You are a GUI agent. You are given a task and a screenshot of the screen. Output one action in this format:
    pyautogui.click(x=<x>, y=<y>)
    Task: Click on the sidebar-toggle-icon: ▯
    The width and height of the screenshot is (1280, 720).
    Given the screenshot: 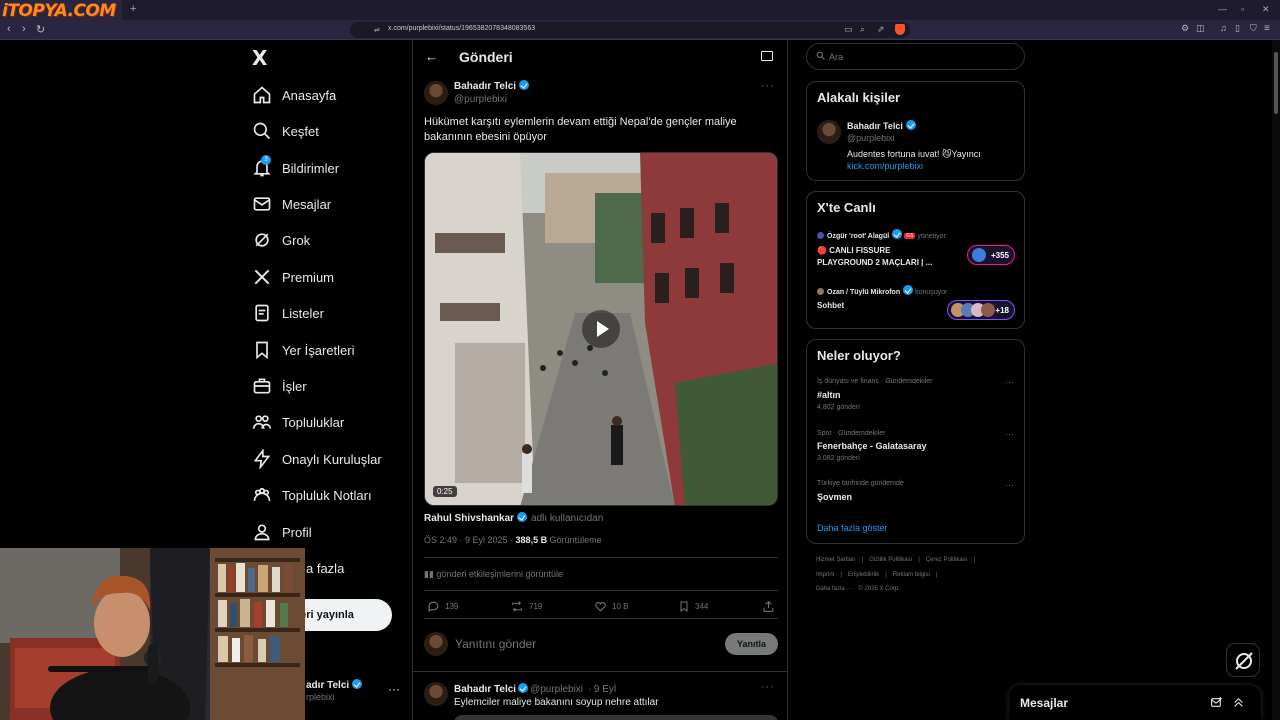 What is the action you would take?
    pyautogui.click(x=1237, y=28)
    